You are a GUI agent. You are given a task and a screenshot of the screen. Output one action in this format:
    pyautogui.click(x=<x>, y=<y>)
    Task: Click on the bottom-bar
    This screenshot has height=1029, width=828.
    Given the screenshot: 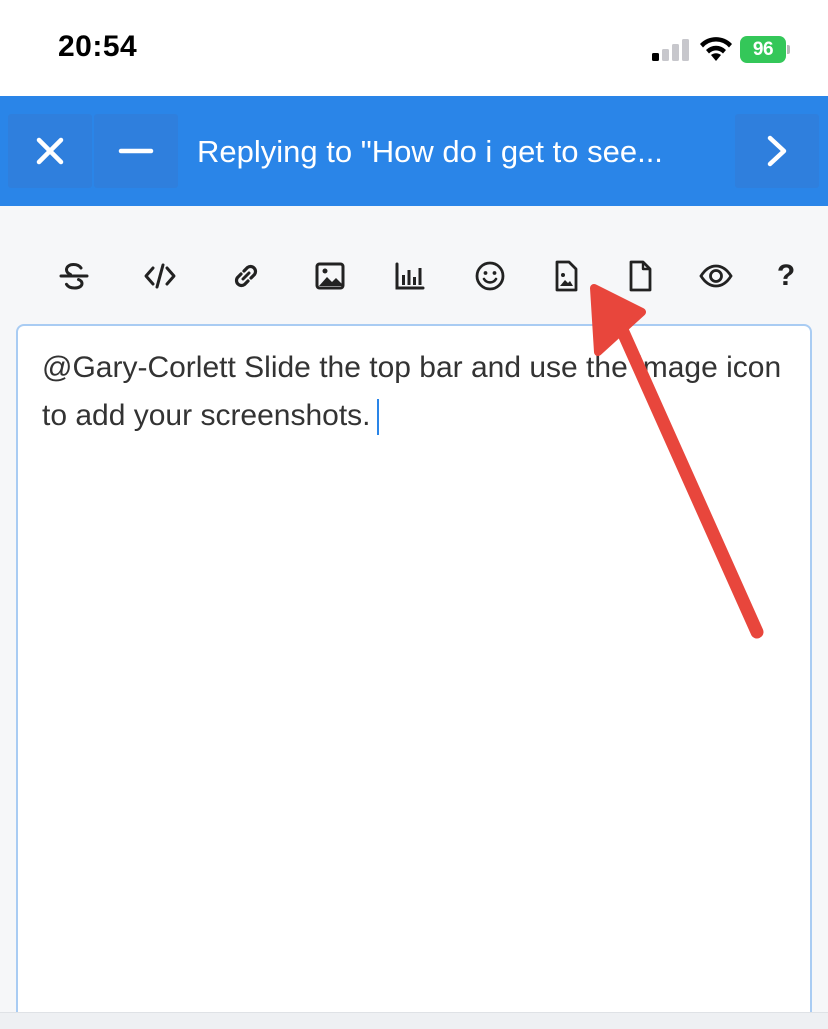 What is the action you would take?
    pyautogui.click(x=414, y=1020)
    